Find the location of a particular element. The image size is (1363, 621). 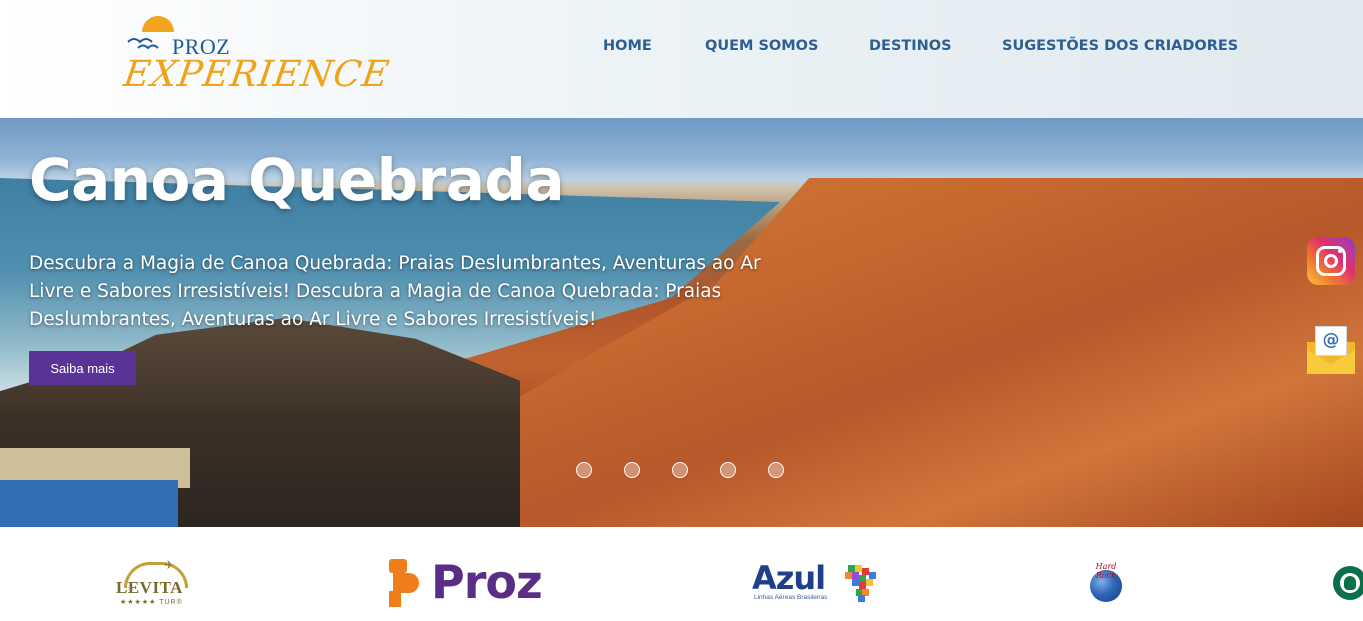

starbucks-logo is located at coordinates (1348, 583).